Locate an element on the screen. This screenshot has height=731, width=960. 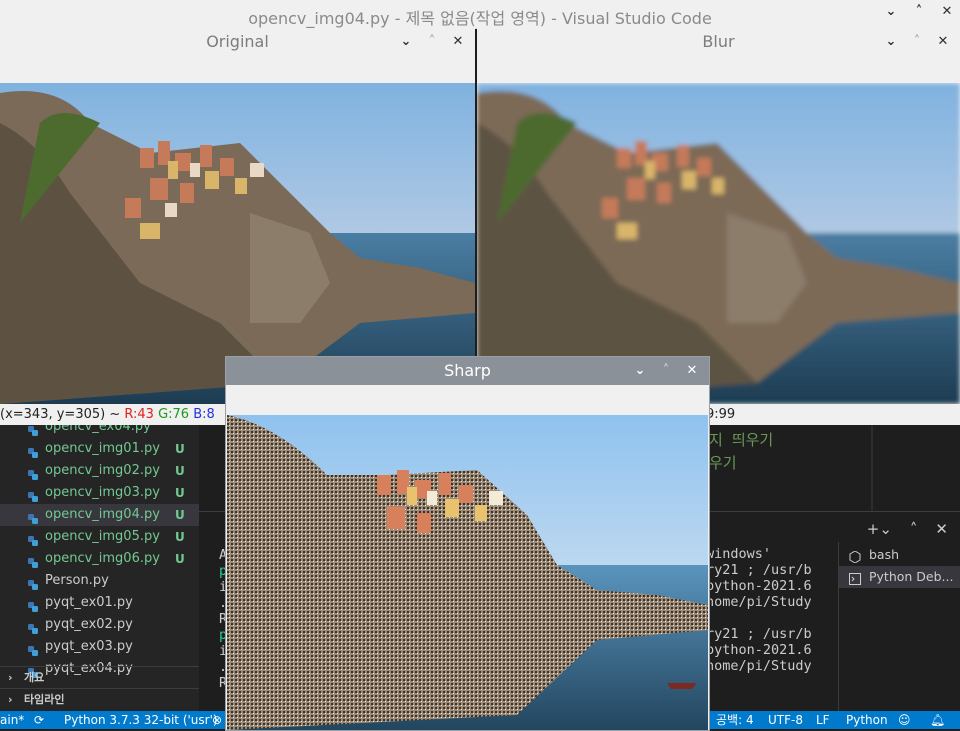
pixel-green: G:76 is located at coordinates (174, 414).